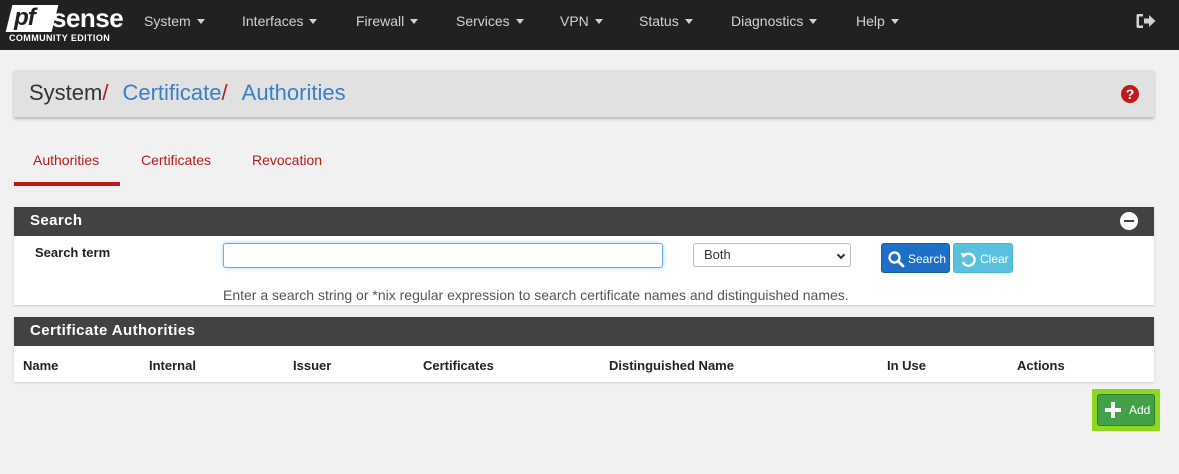 This screenshot has height=474, width=1179. I want to click on column-header-name: Name, so click(40, 365).